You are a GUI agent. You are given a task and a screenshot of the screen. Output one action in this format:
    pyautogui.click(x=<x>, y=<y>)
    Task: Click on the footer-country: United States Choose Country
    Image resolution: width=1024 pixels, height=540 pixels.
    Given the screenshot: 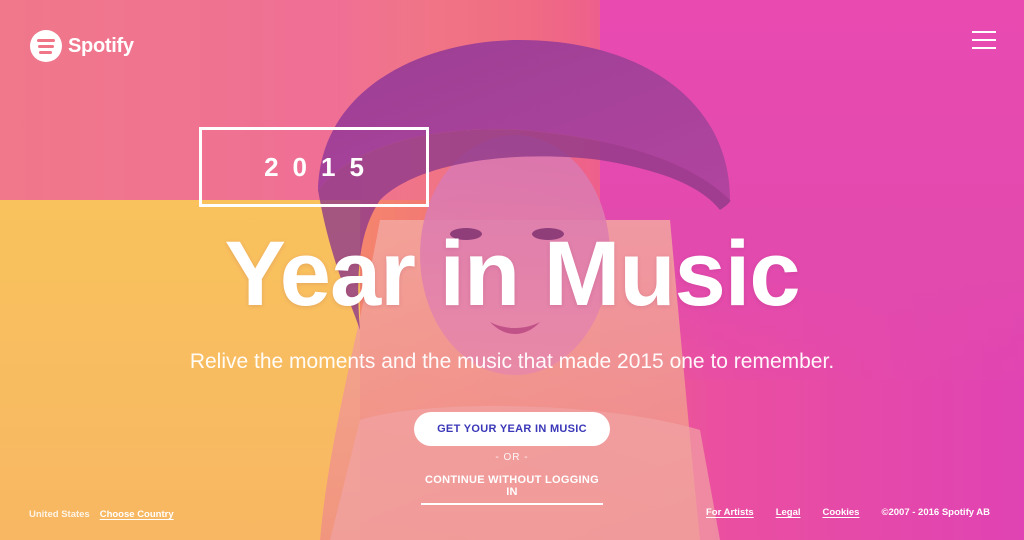 What is the action you would take?
    pyautogui.click(x=101, y=514)
    